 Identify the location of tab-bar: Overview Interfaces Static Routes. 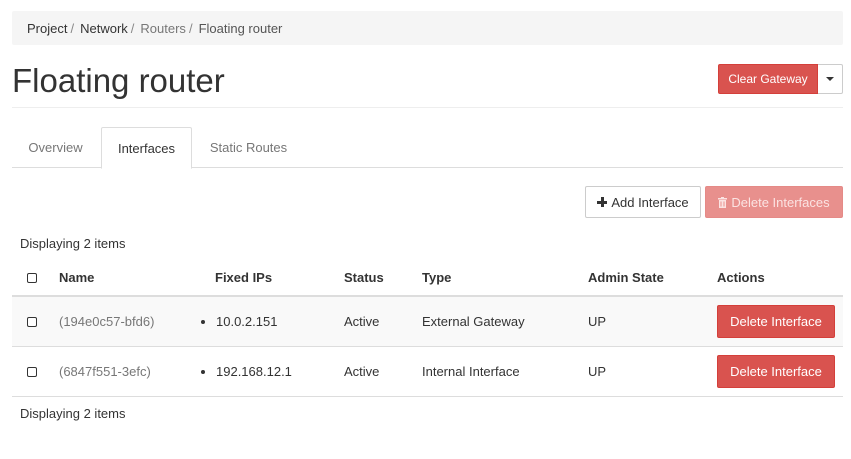
(427, 148).